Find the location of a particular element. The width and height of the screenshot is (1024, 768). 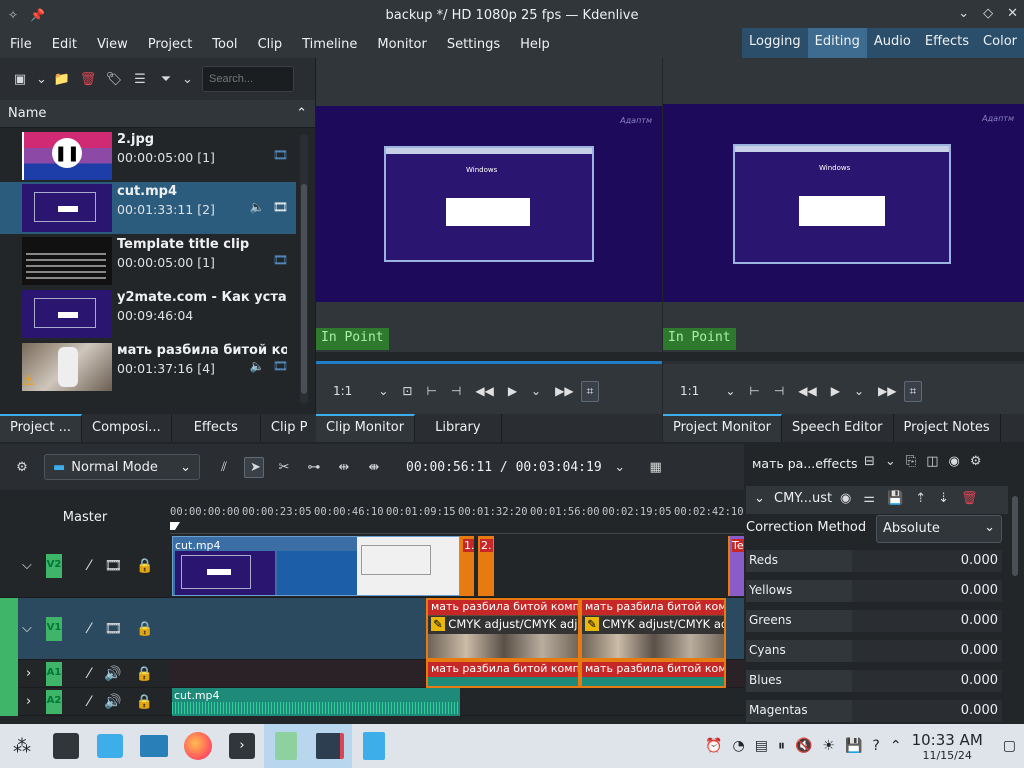

tab-clip-properties: Clip P is located at coordinates (290, 428).